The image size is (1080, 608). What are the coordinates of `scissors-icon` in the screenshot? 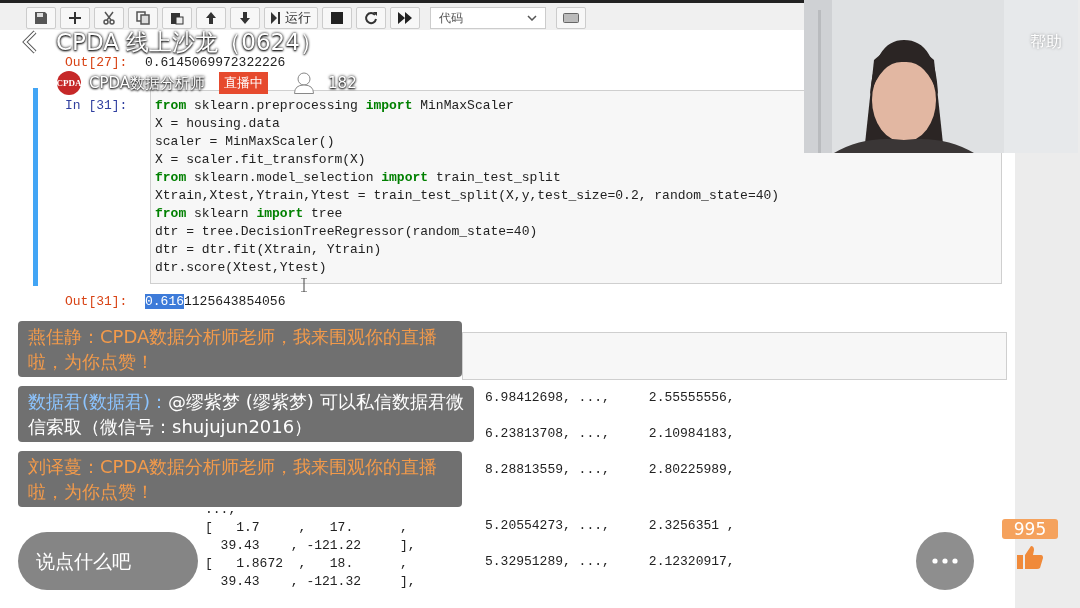 It's located at (109, 18).